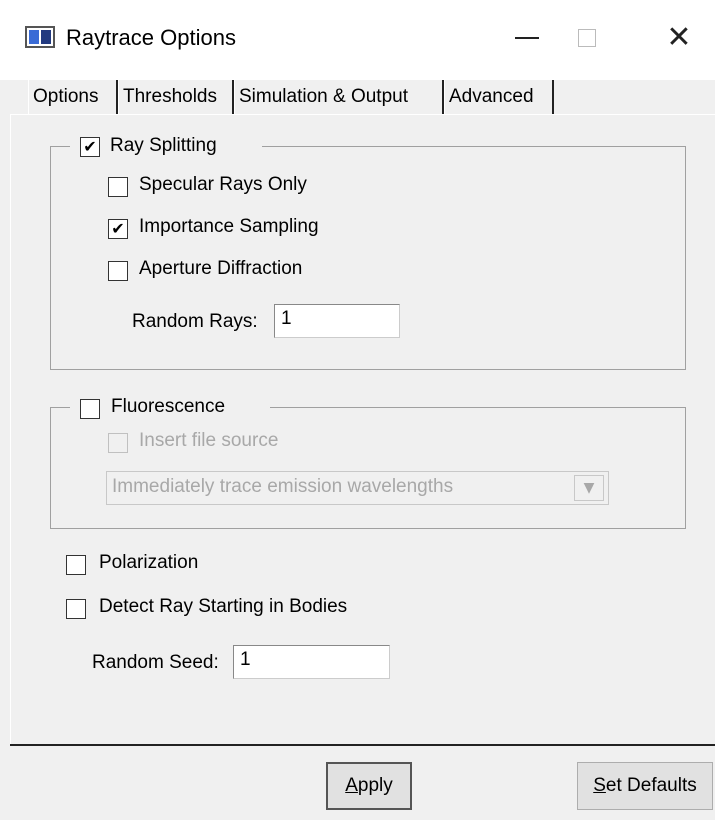 The image size is (715, 820). I want to click on fluorescence-label: Fluorescence, so click(168, 407).